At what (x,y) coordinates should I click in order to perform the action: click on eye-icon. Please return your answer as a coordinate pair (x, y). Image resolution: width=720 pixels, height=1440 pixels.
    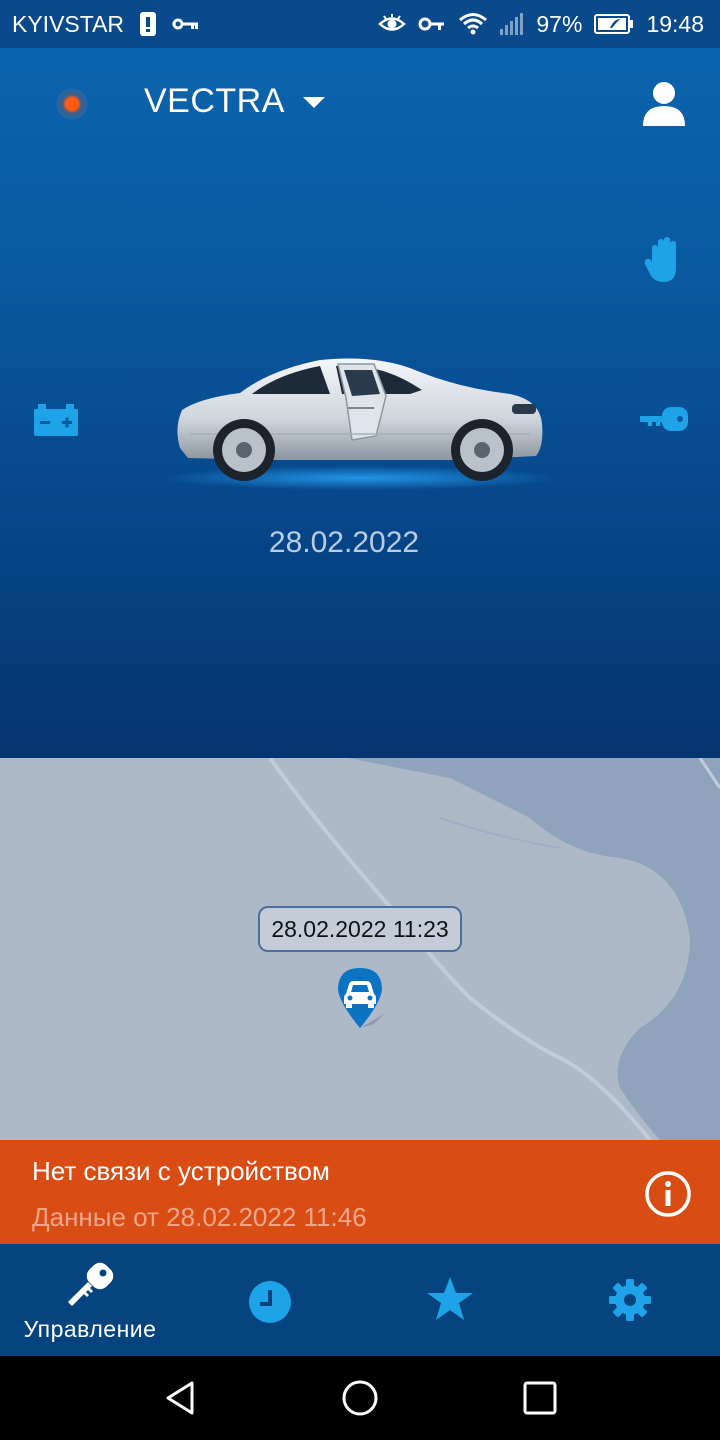
    Looking at the image, I should click on (392, 24).